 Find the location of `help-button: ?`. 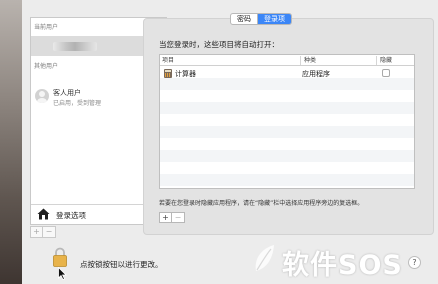

help-button: ? is located at coordinates (414, 262).